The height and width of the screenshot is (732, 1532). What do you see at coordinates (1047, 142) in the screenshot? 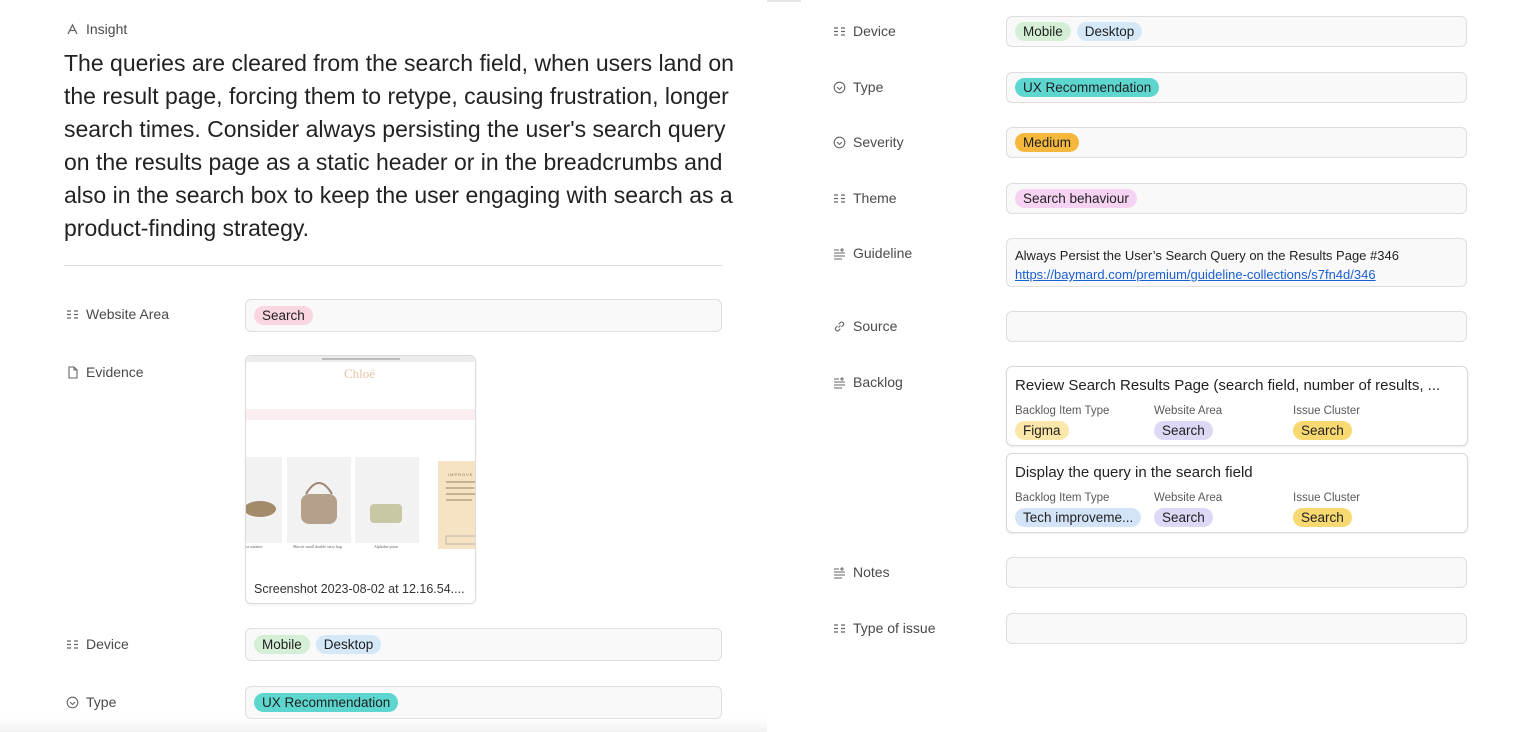
I see `tag-medium: Medium` at bounding box center [1047, 142].